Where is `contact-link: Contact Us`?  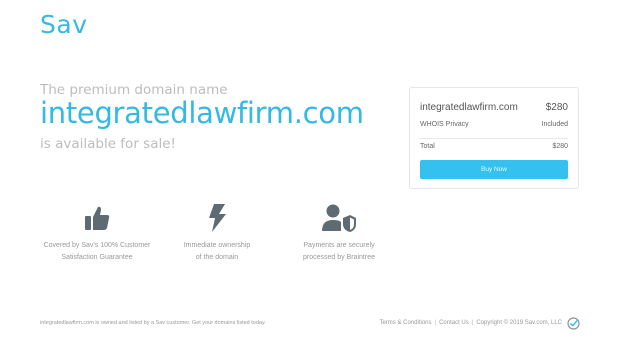
contact-link: Contact Us is located at coordinates (454, 323).